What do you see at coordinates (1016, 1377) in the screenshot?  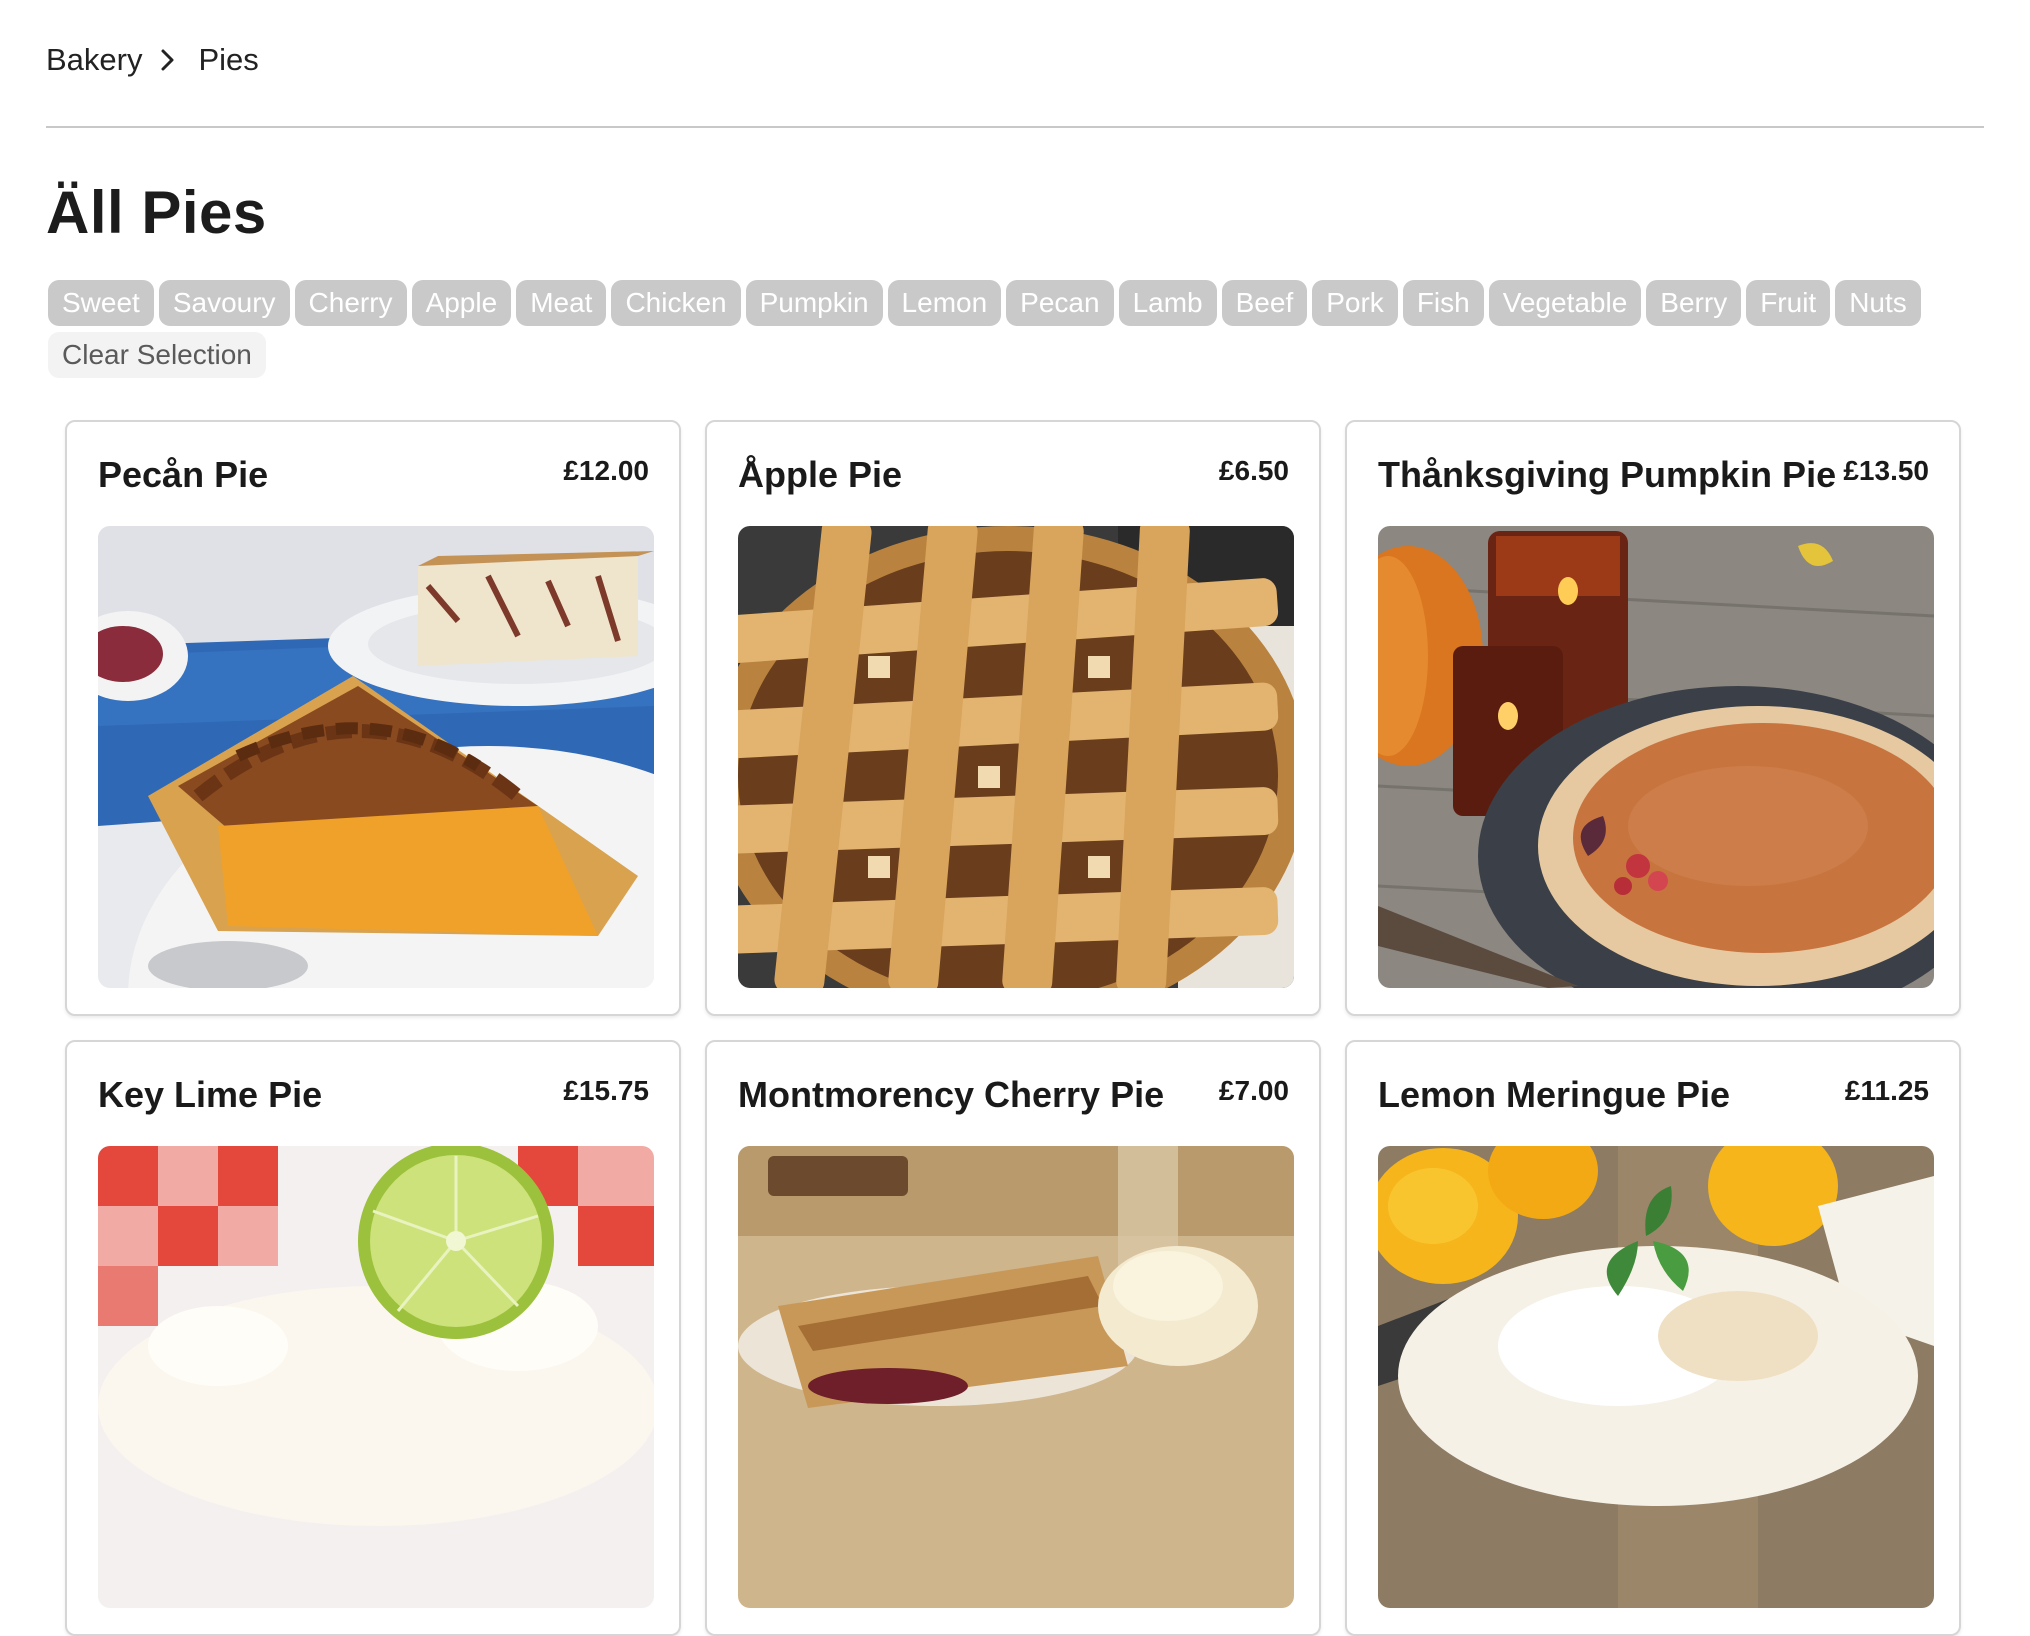 I see `cherry-pie-photo` at bounding box center [1016, 1377].